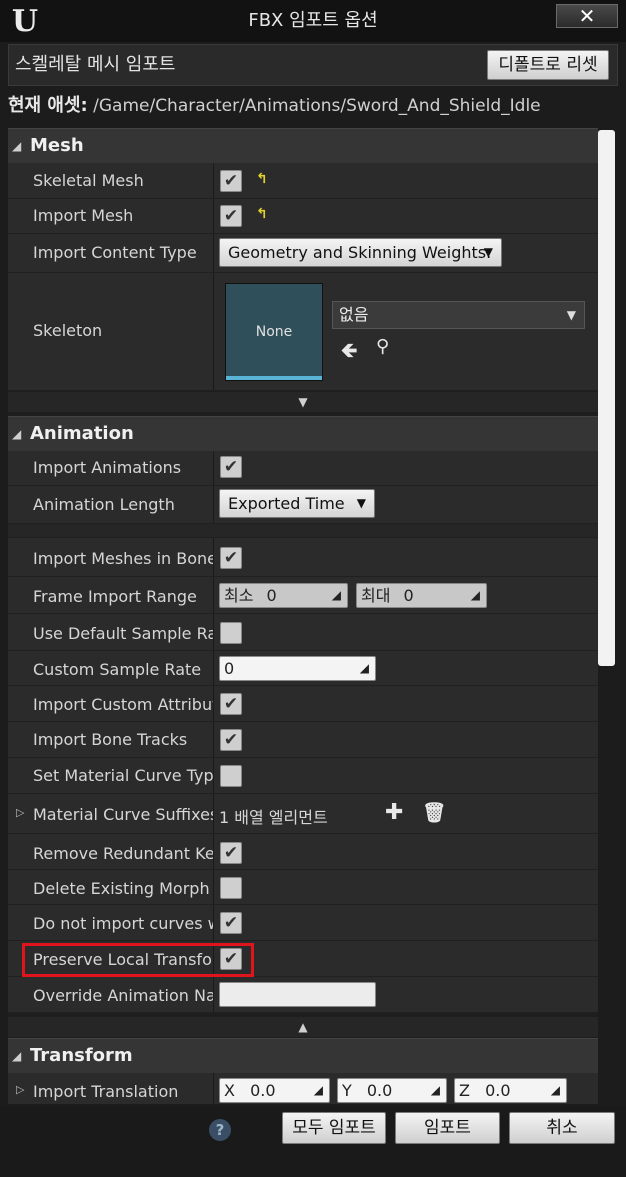 Image resolution: width=626 pixels, height=1177 pixels. I want to click on row-animation-length: Animation Length Exported Time ▼, so click(303, 505).